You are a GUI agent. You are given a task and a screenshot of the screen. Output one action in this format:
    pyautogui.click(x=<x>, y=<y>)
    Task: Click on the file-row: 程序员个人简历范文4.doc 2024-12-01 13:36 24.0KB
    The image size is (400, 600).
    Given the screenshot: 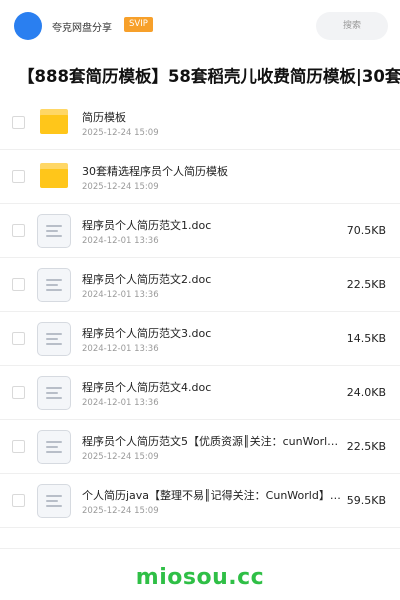 What is the action you would take?
    pyautogui.click(x=200, y=393)
    